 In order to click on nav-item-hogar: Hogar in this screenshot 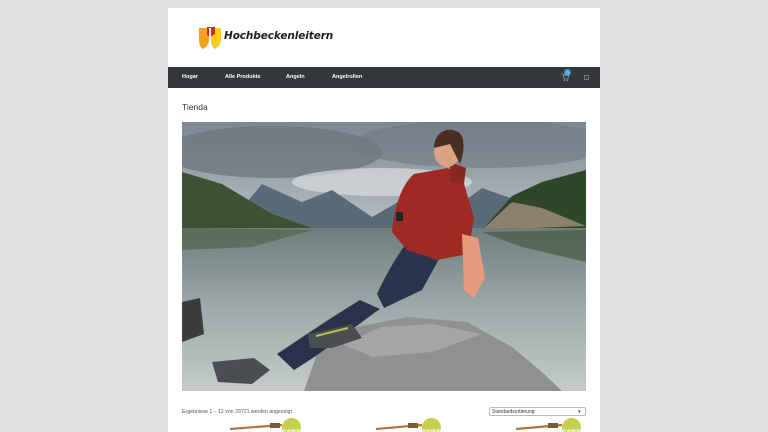, I will do `click(190, 77)`.